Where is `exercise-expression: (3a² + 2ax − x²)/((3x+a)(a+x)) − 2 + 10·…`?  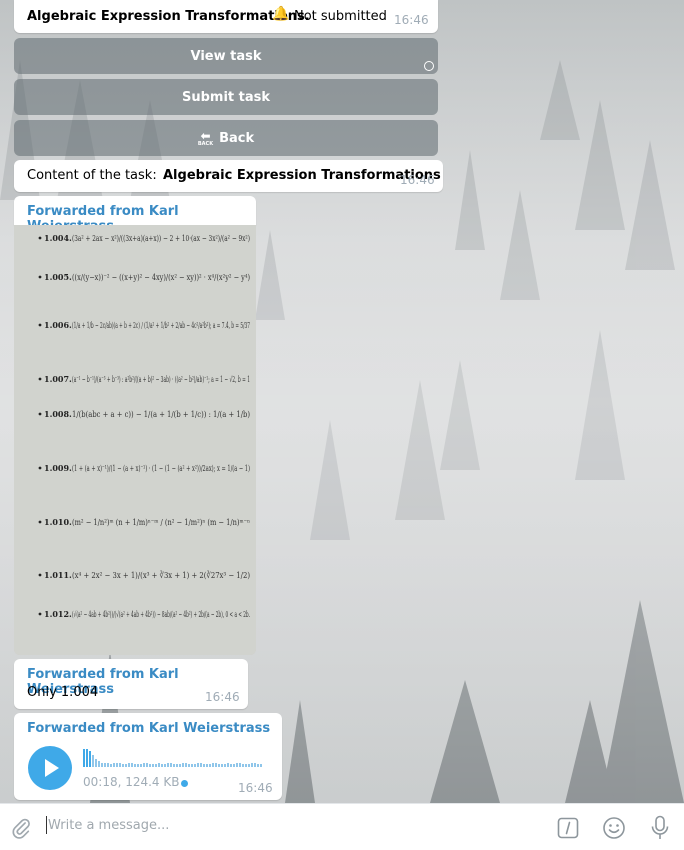
exercise-expression: (3a² + 2ax − x²)/((3x+a)(a+x)) − 2 + 10·… is located at coordinates (161, 238).